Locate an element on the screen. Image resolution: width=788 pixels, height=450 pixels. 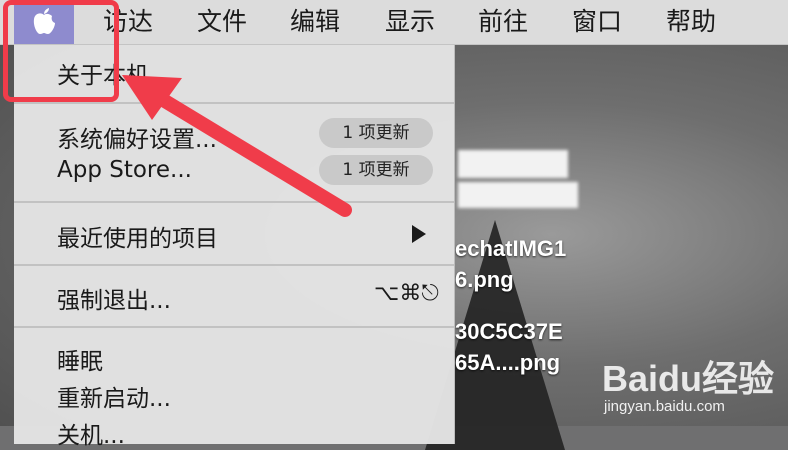
watermark-url: jingyan.baidu.com is located at coordinates (664, 406).